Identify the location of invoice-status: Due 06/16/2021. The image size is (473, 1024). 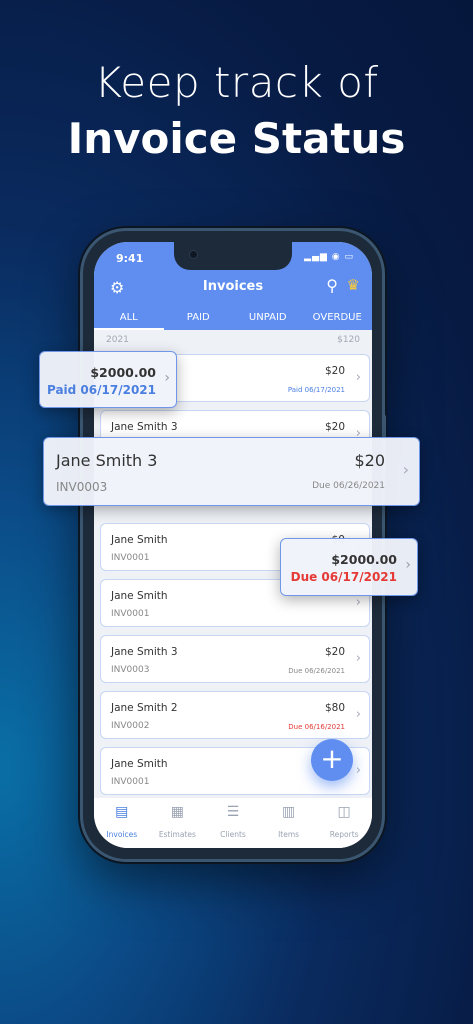
(316, 727).